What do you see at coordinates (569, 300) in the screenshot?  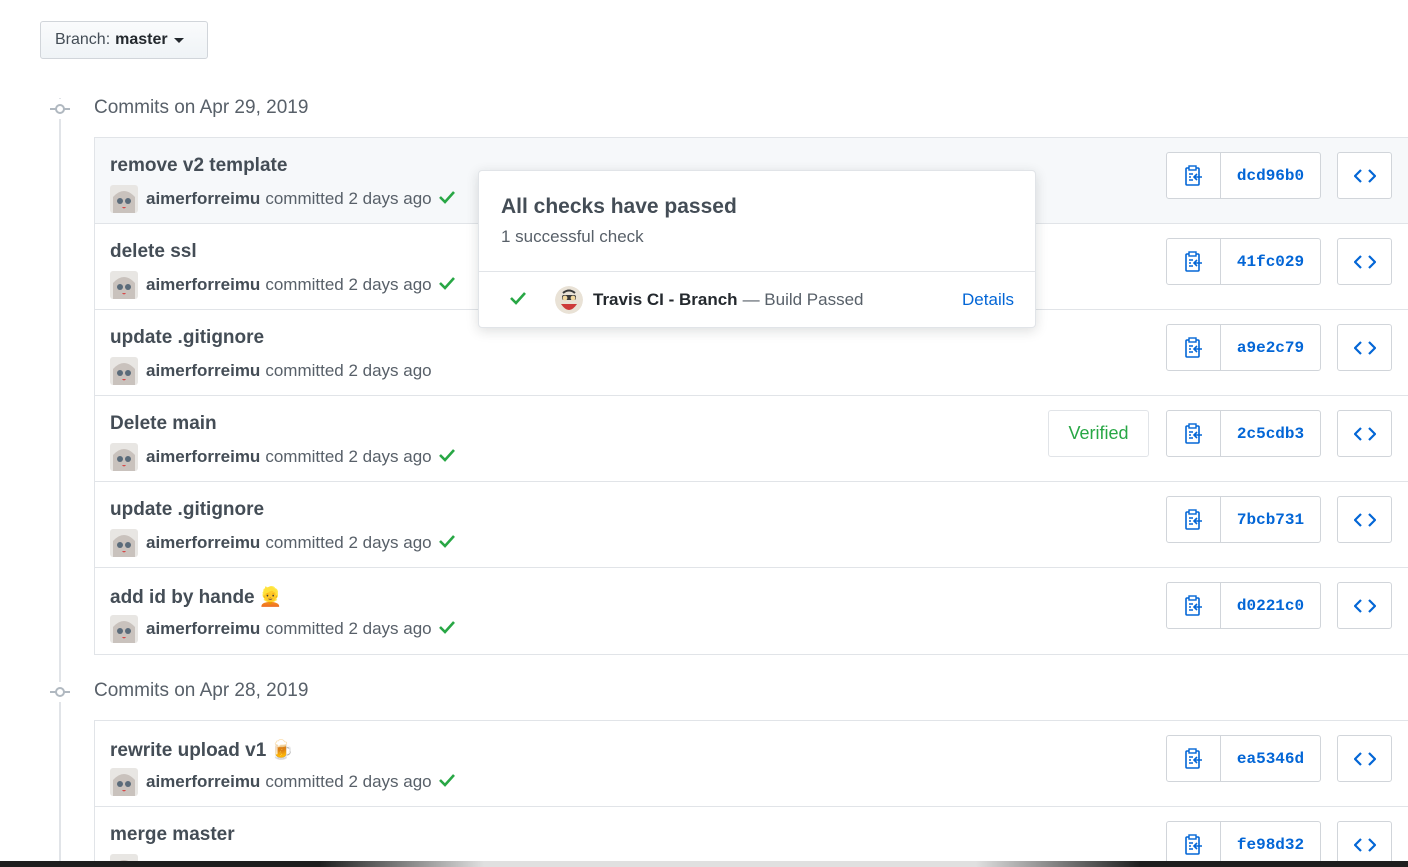 I see `travis-ci-avatar` at bounding box center [569, 300].